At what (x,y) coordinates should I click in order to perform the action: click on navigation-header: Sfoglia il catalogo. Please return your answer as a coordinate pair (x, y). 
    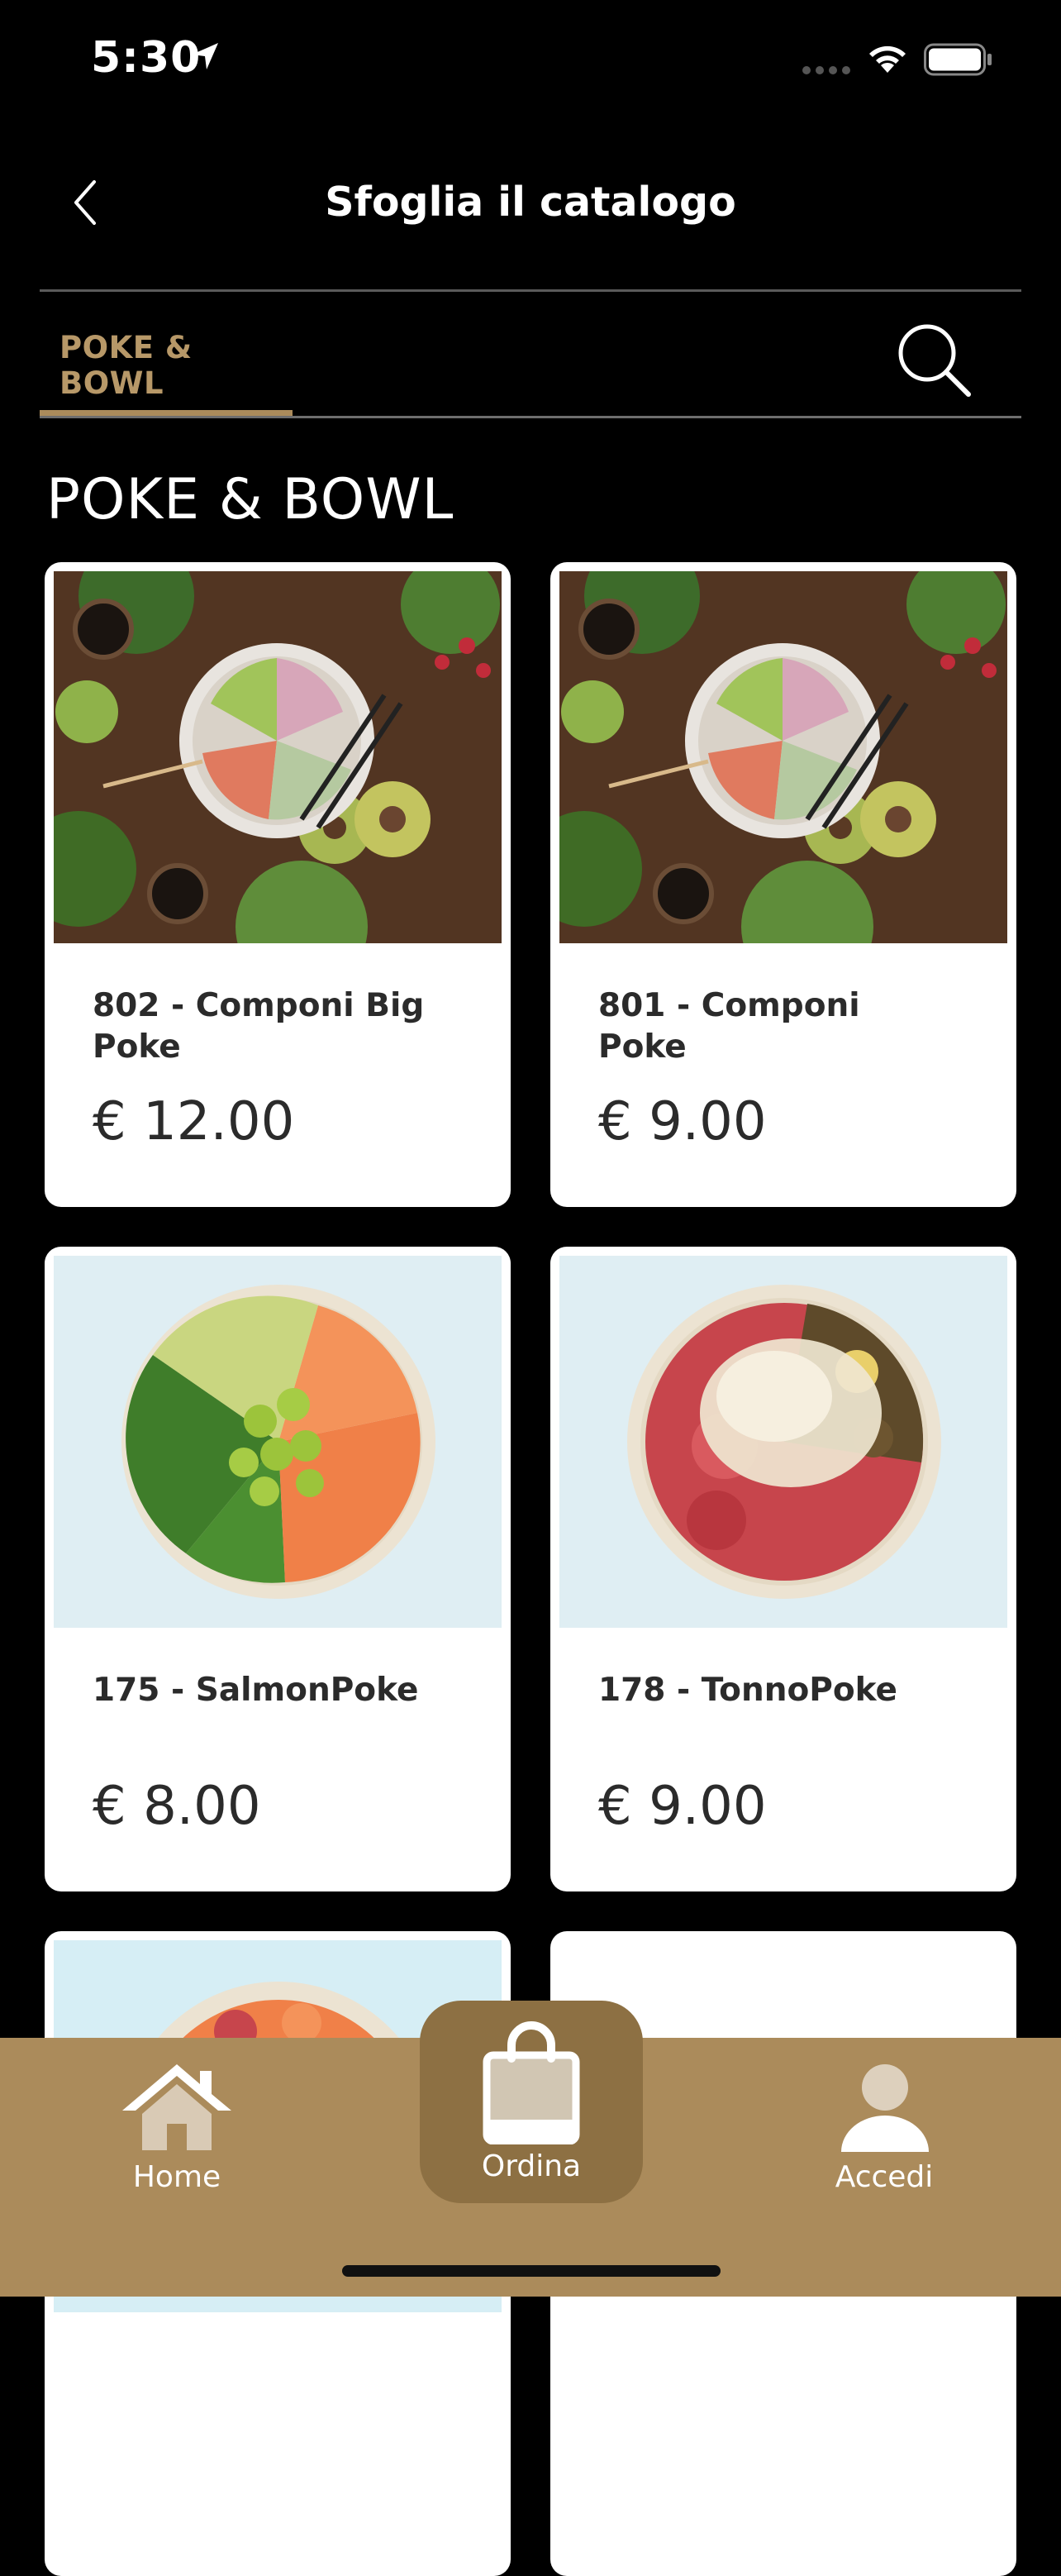
    Looking at the image, I should click on (530, 202).